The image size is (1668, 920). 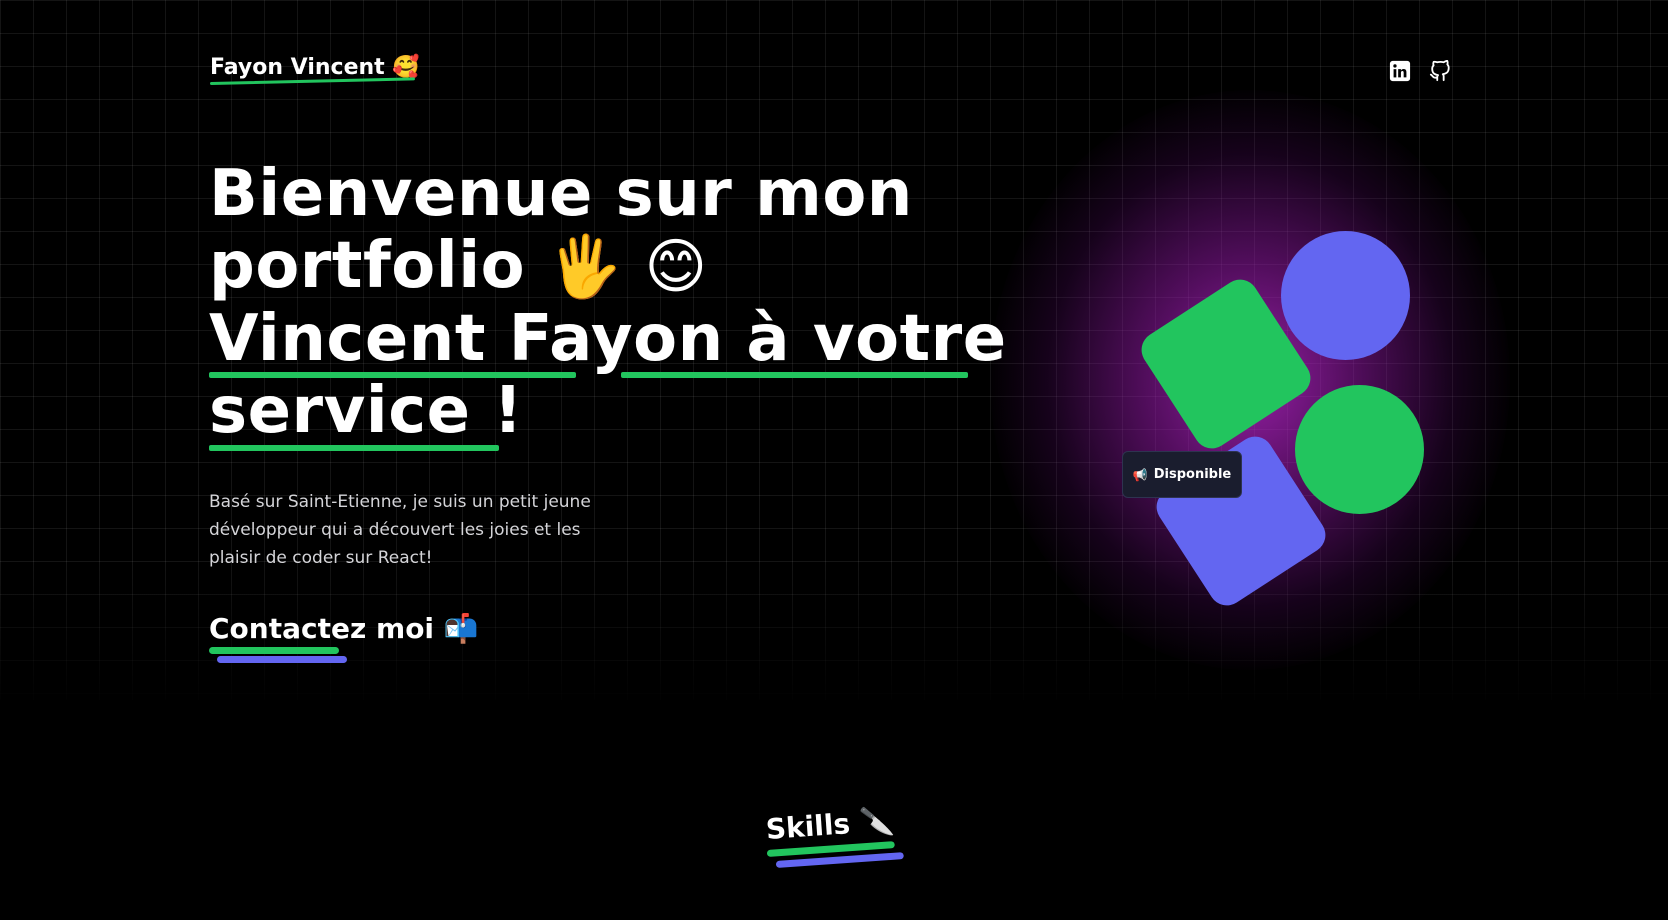 I want to click on megaphone-icon: 📢, so click(x=1140, y=474).